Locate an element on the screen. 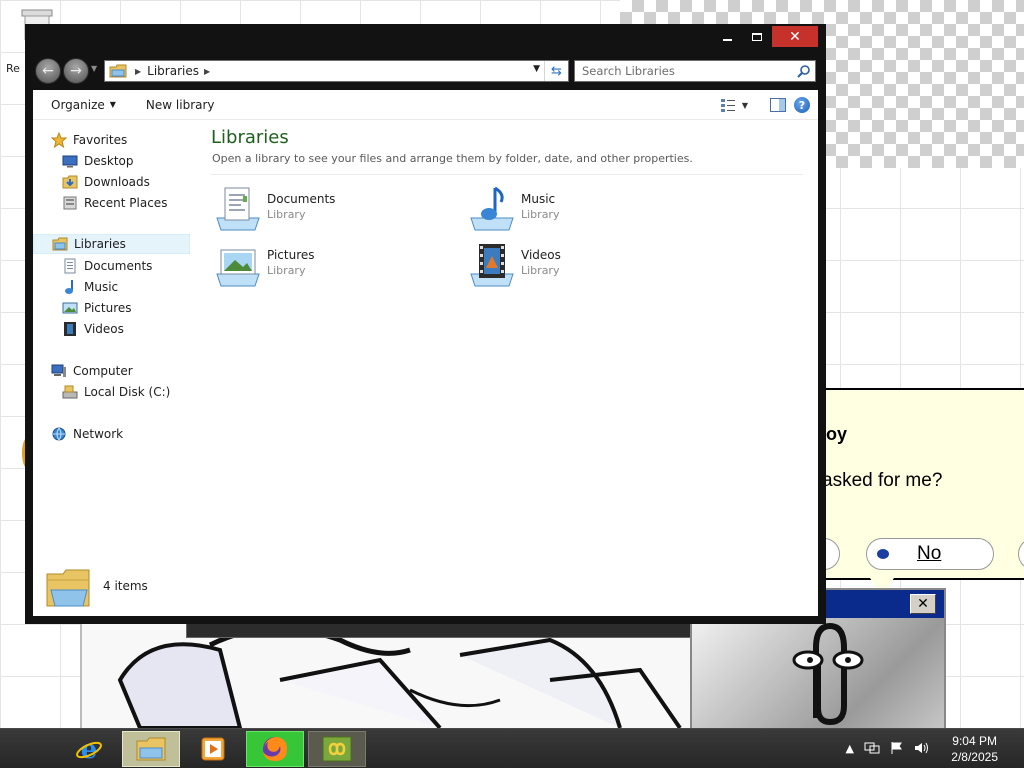  minimize-button is located at coordinates (727, 36).